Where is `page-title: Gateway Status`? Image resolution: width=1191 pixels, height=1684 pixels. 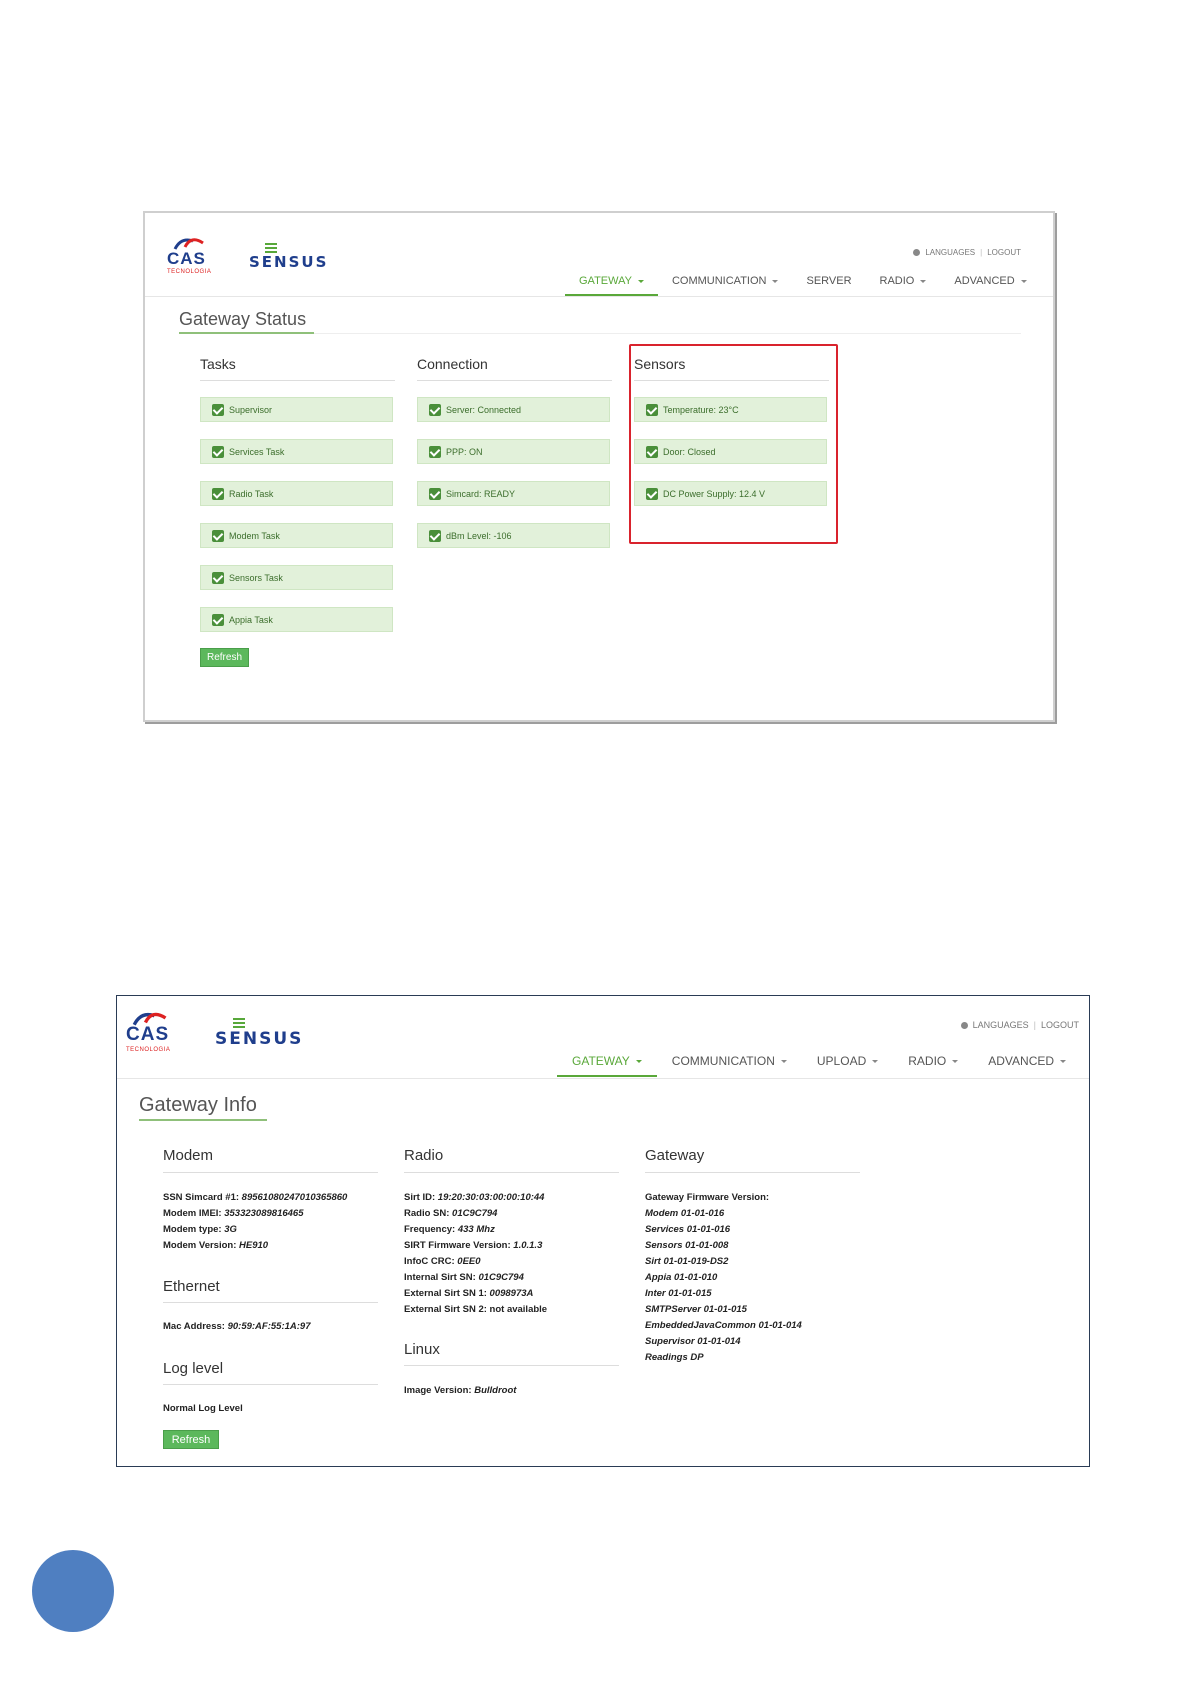 page-title: Gateway Status is located at coordinates (243, 319).